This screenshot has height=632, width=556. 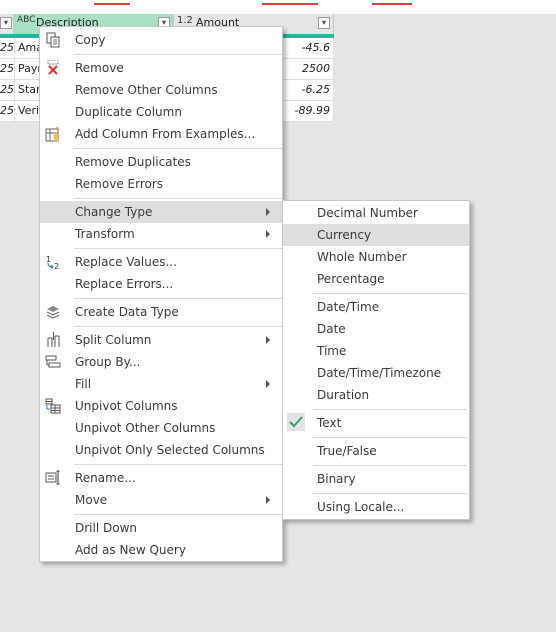 I want to click on menu-item-label: Split Column, so click(x=113, y=340).